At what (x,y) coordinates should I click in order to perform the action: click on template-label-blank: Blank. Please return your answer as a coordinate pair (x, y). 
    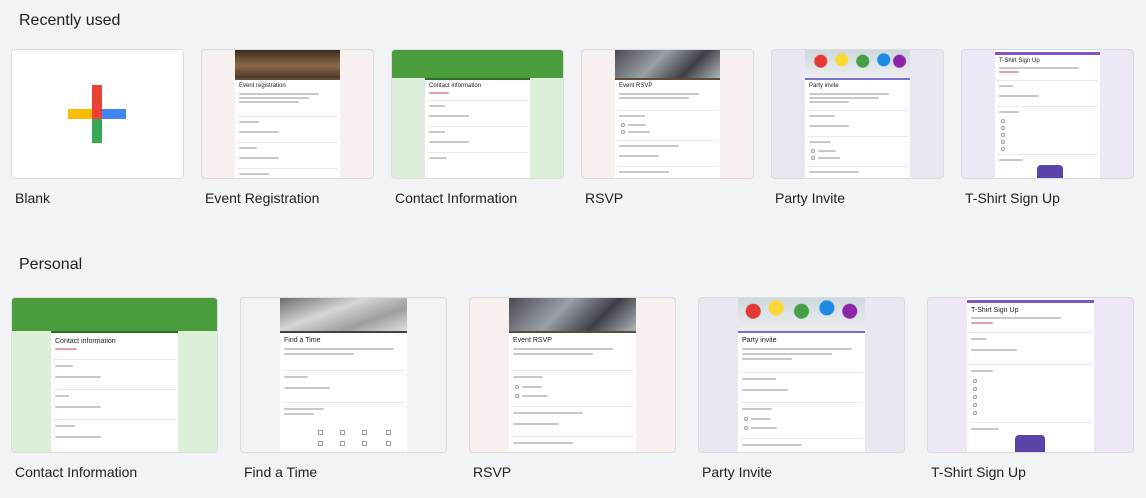
    Looking at the image, I should click on (33, 198).